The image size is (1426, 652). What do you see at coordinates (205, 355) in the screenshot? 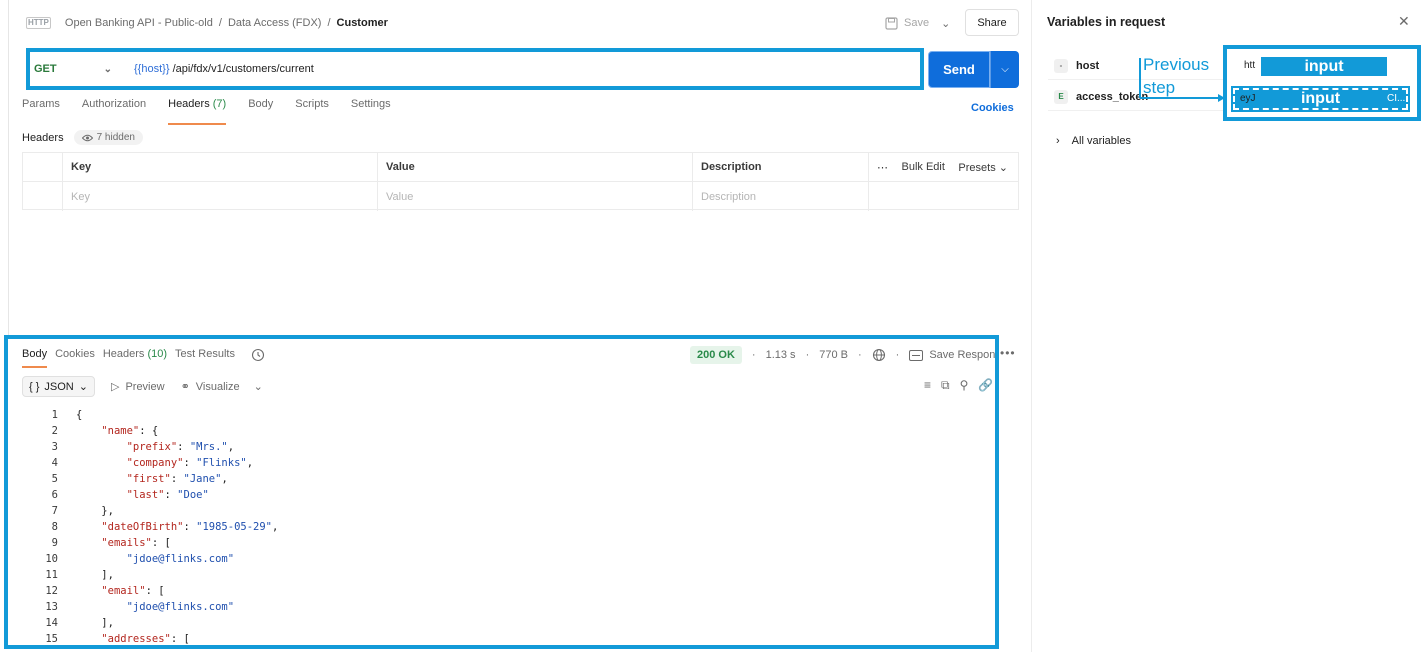
I see `response-tab-test-results: Test Results` at bounding box center [205, 355].